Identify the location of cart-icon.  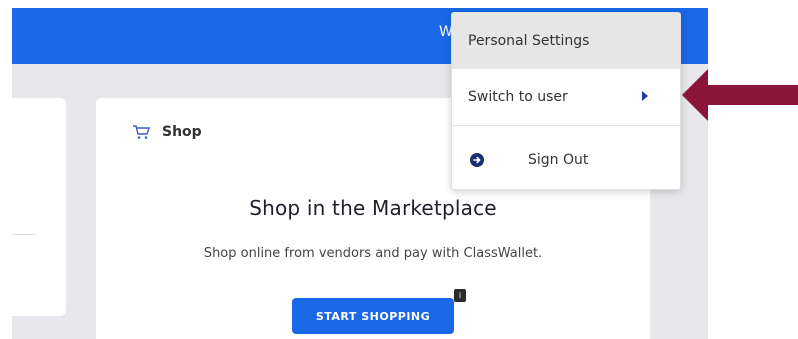
(141, 132).